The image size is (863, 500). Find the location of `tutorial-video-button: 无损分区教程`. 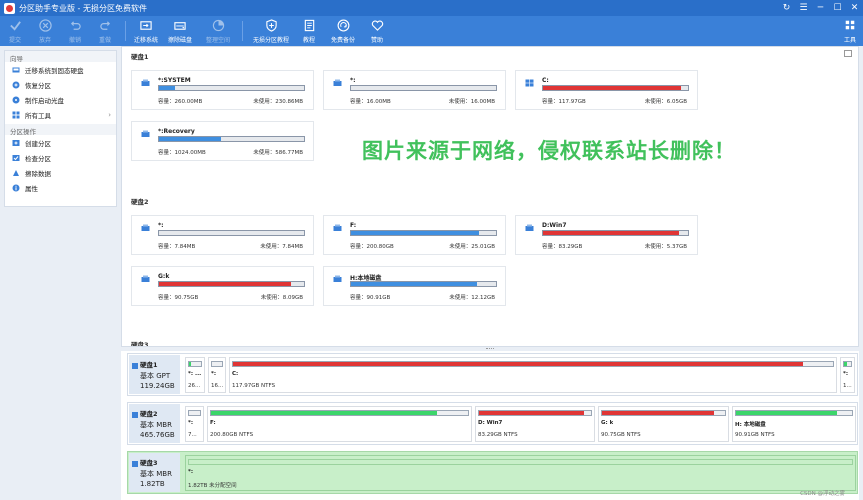

tutorial-video-button: 无损分区教程 is located at coordinates (271, 31).